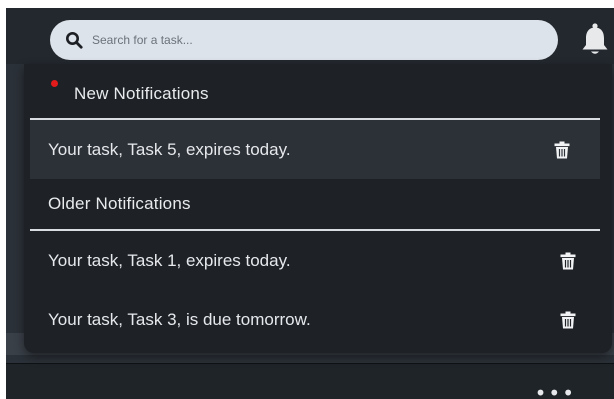  What do you see at coordinates (74, 40) in the screenshot?
I see `search-icon` at bounding box center [74, 40].